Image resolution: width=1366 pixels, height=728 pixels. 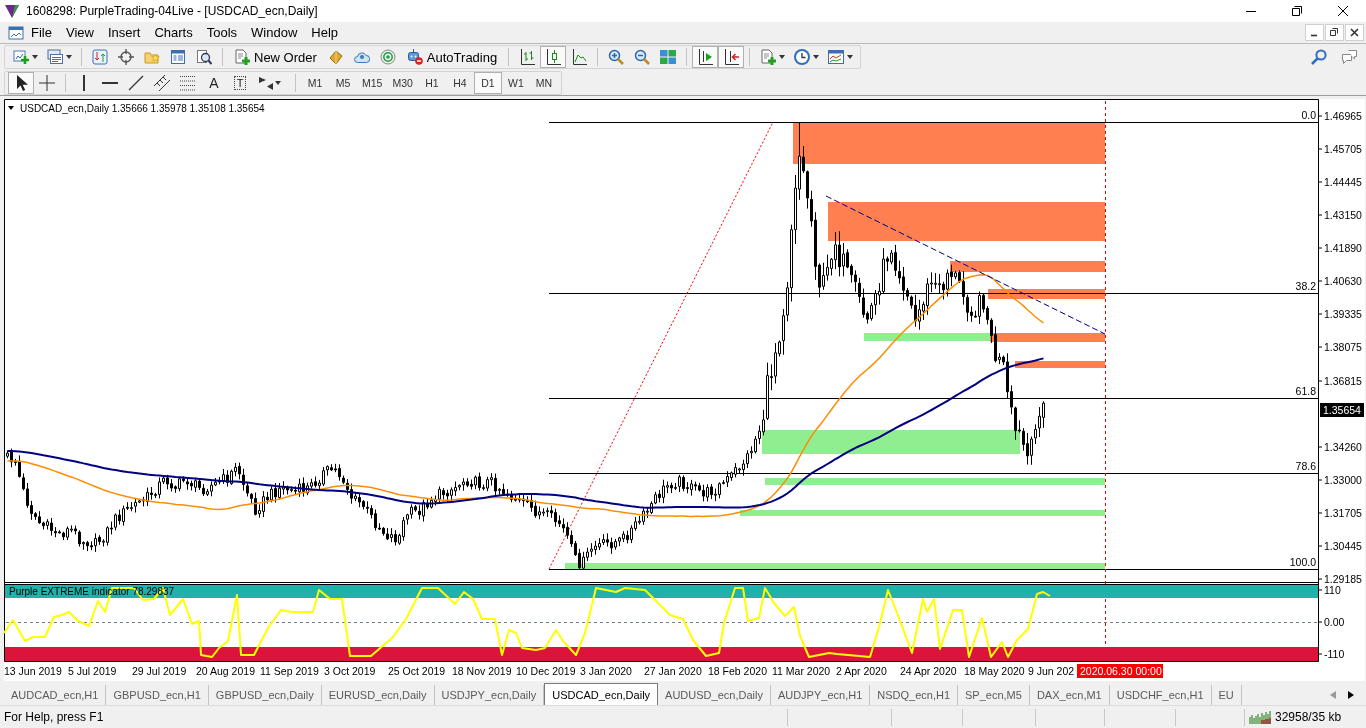 I want to click on grid-tiles-icon, so click(x=668, y=57).